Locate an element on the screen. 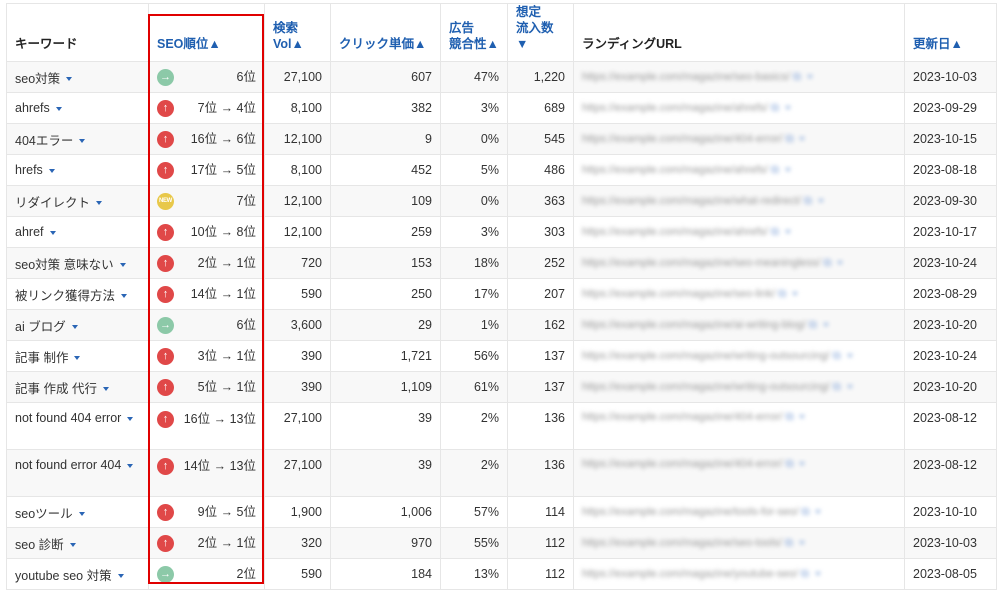 Image resolution: width=1000 pixels, height=590 pixels. landing-url-link: https://example.com/magazine/seo-basics/ is located at coordinates (686, 77).